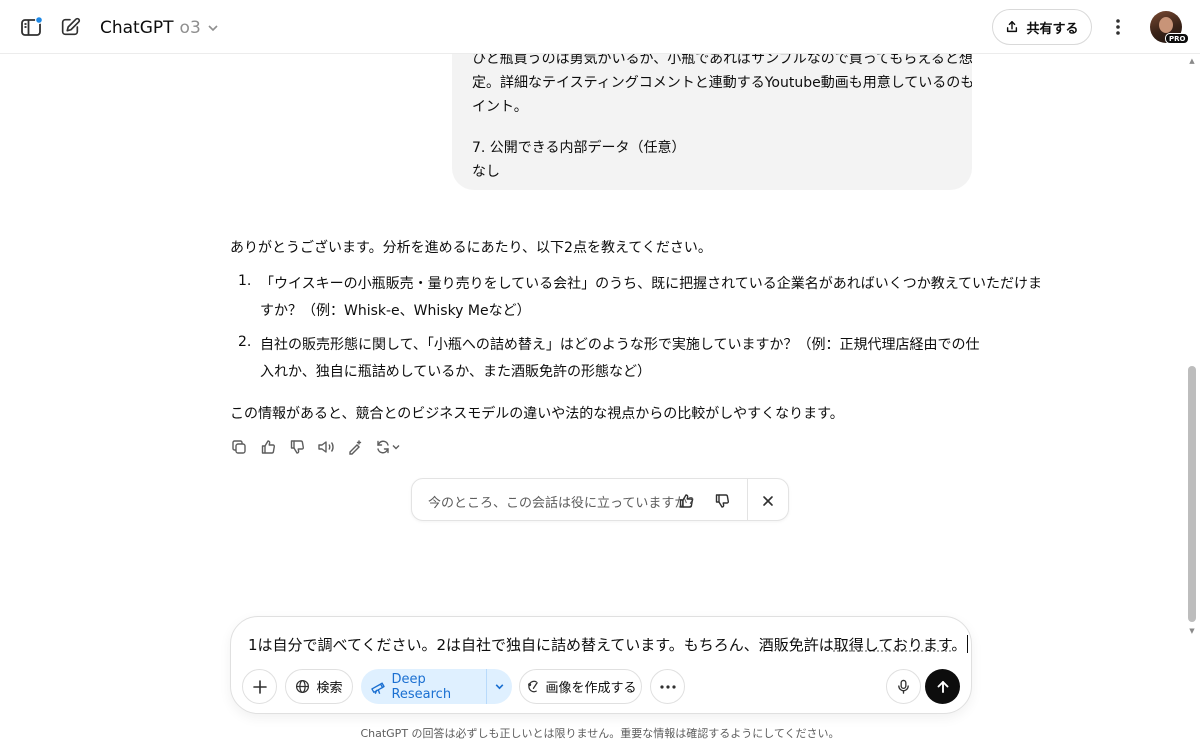  I want to click on avatar-face, so click(1166, 25).